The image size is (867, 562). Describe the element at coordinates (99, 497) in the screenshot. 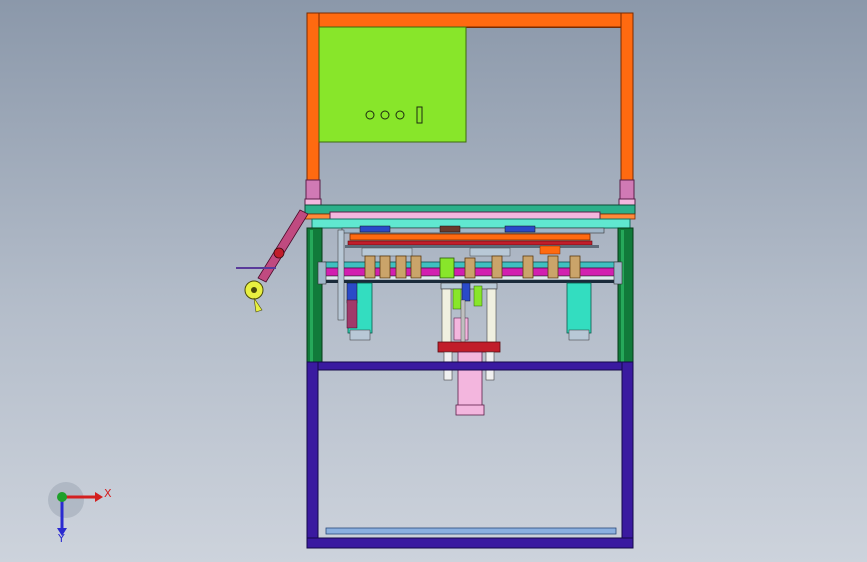

I see `x-arrow-head-icon` at that location.